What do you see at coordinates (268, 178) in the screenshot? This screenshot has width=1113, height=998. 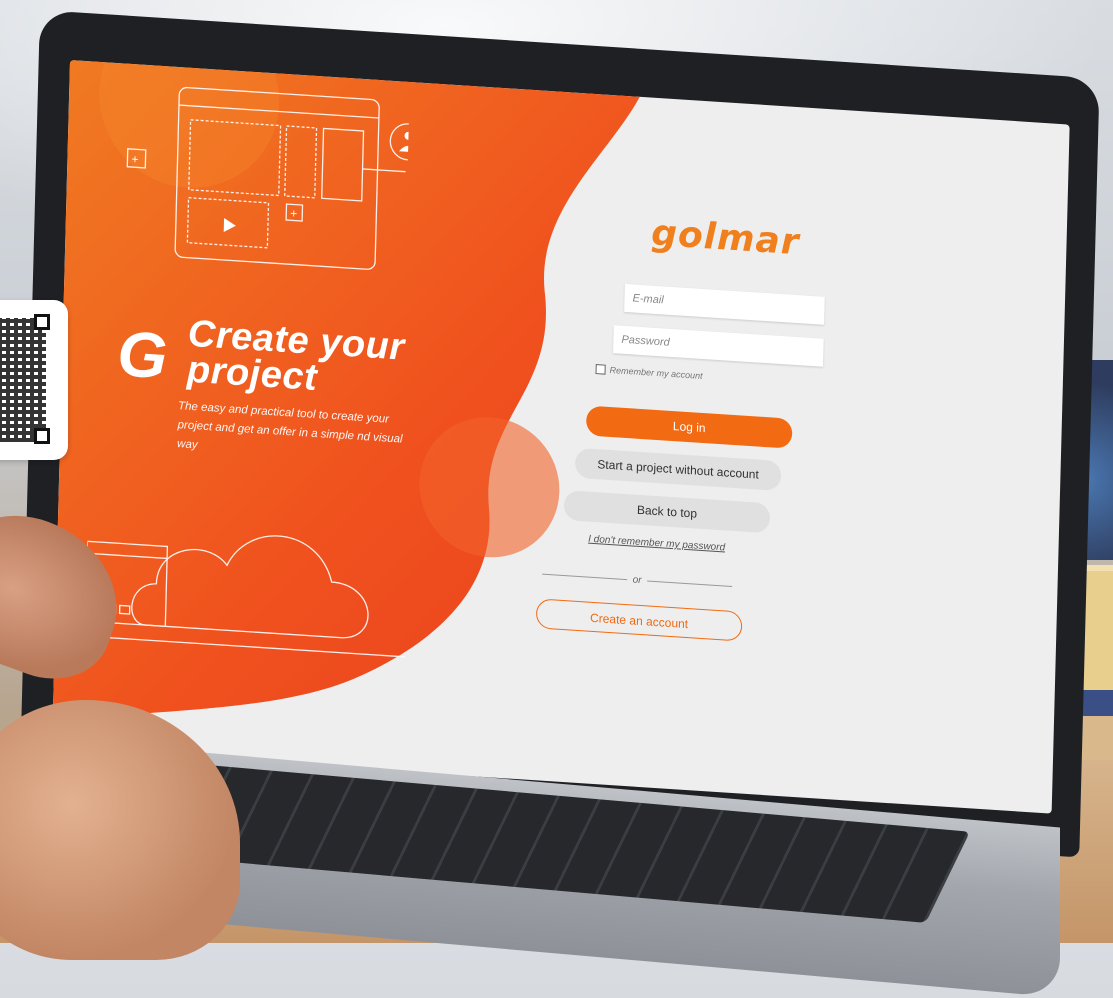 I see `hero-illustration: + +` at bounding box center [268, 178].